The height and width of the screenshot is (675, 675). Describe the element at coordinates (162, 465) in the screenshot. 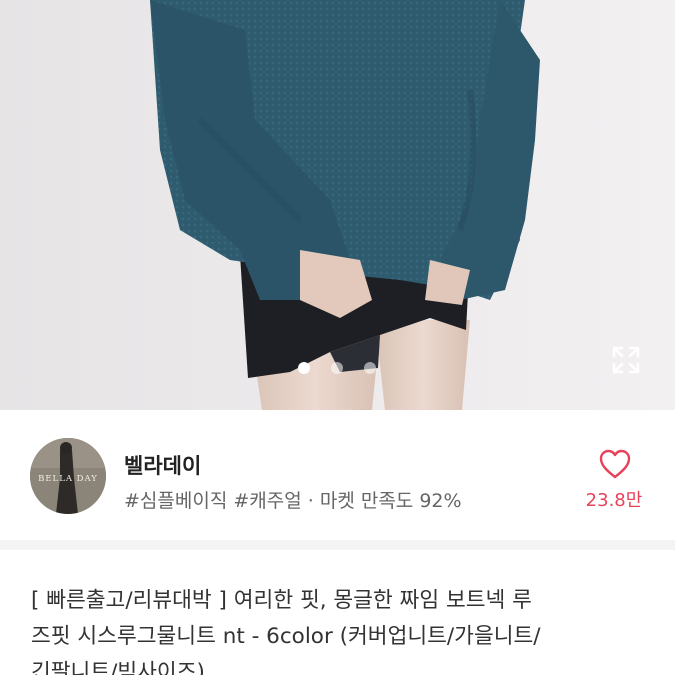

I see `shop-name: 벨라데이` at that location.